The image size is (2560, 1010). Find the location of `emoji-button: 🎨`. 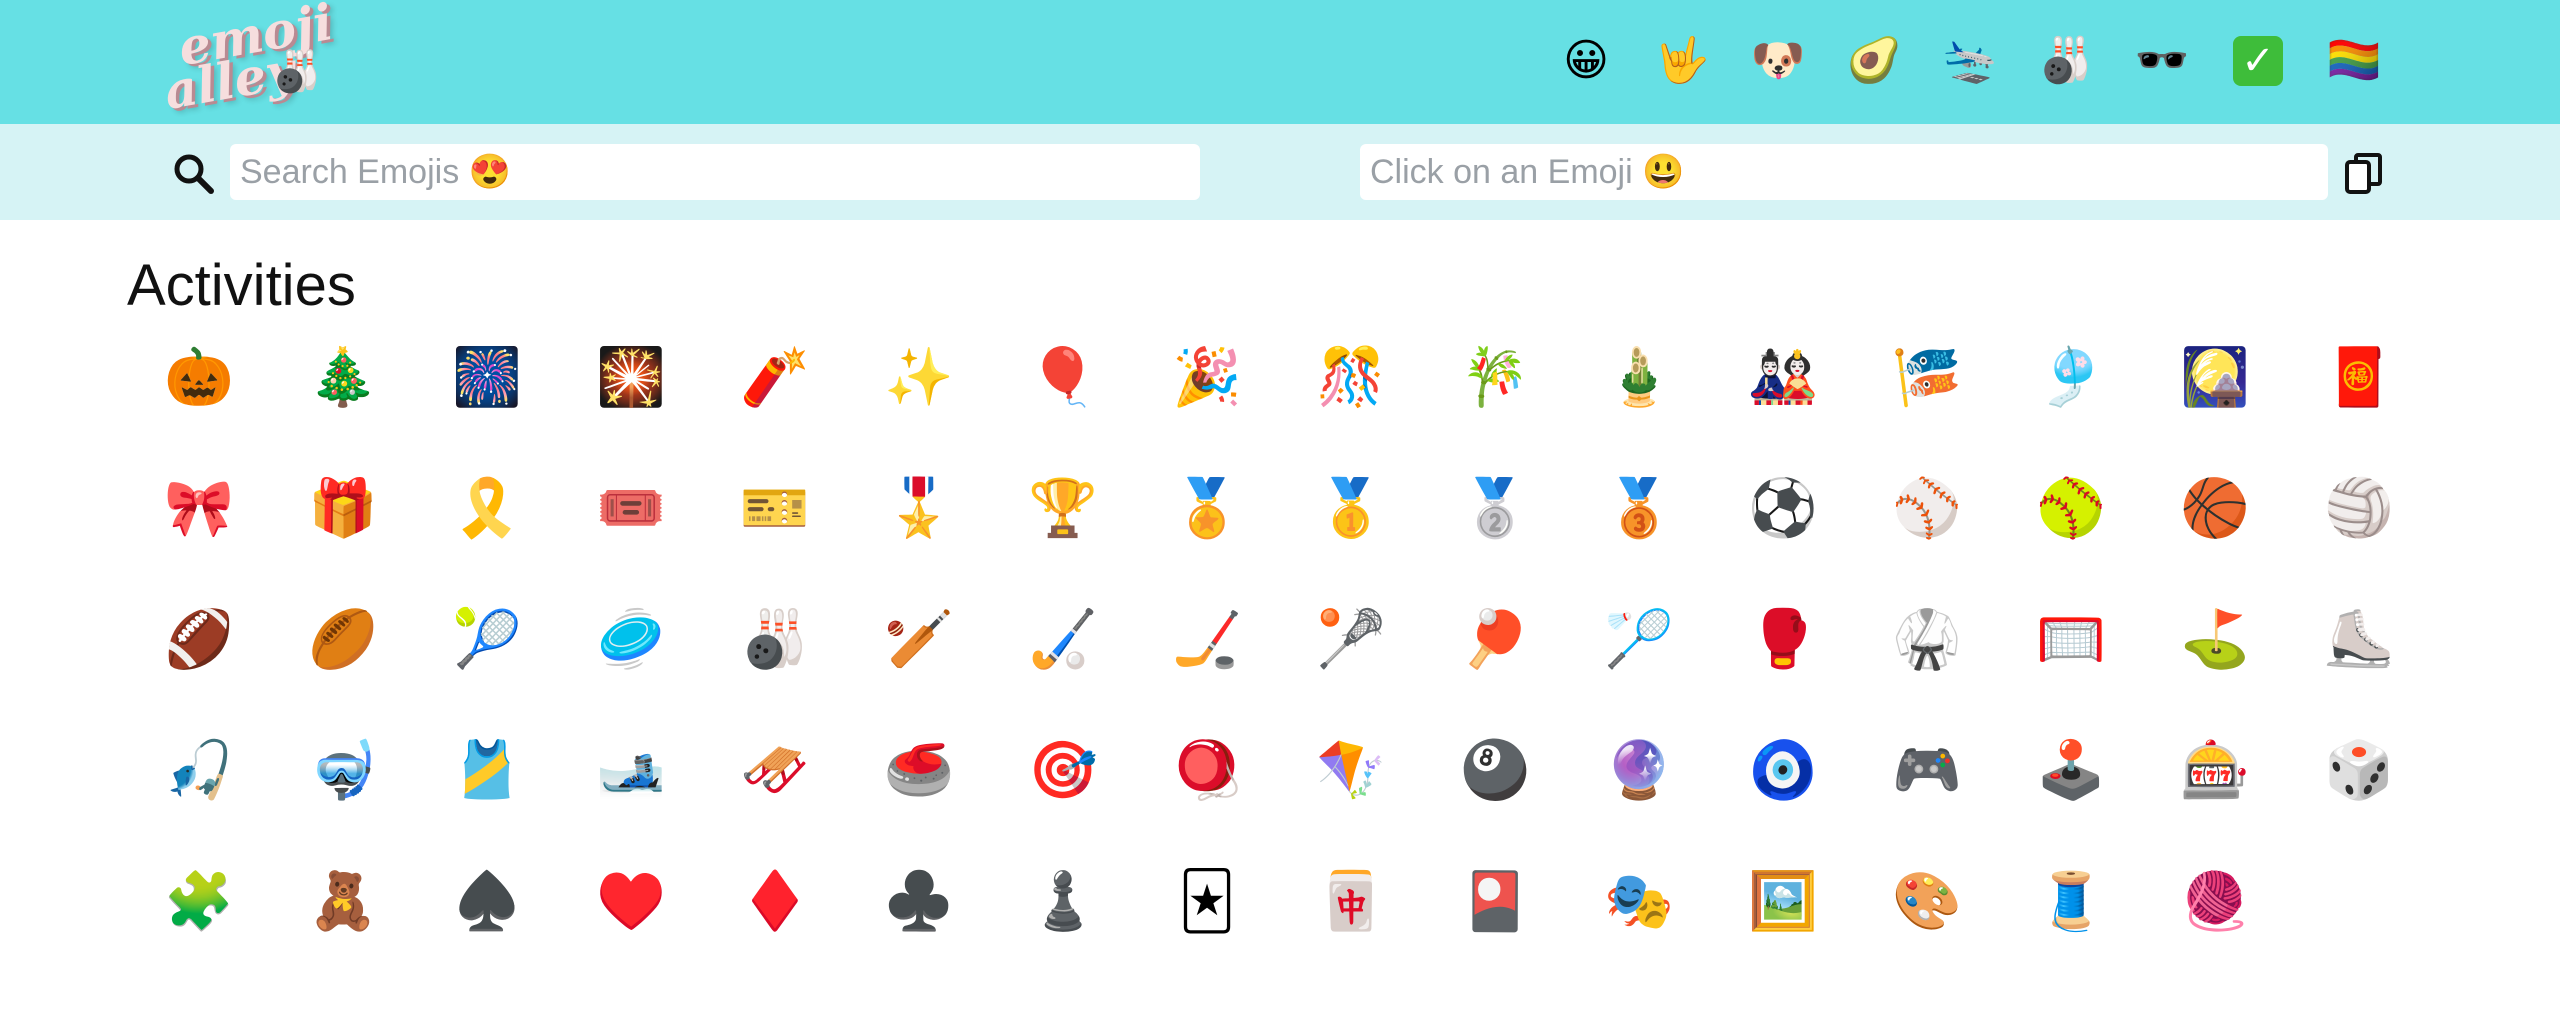

emoji-button: 🎨 is located at coordinates (1927, 931).